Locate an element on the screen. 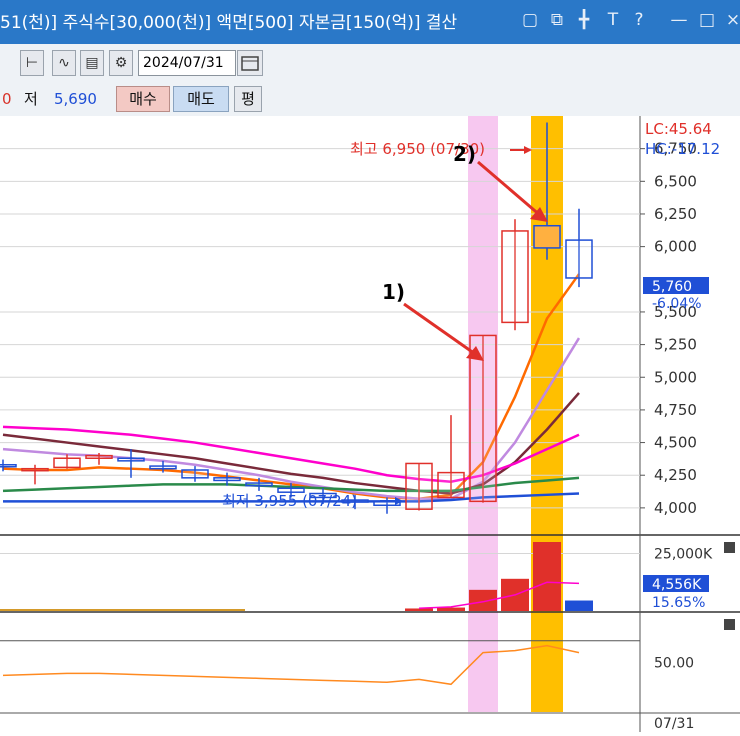  low-annotation: 최저 3,955 (07/24) is located at coordinates (289, 501).